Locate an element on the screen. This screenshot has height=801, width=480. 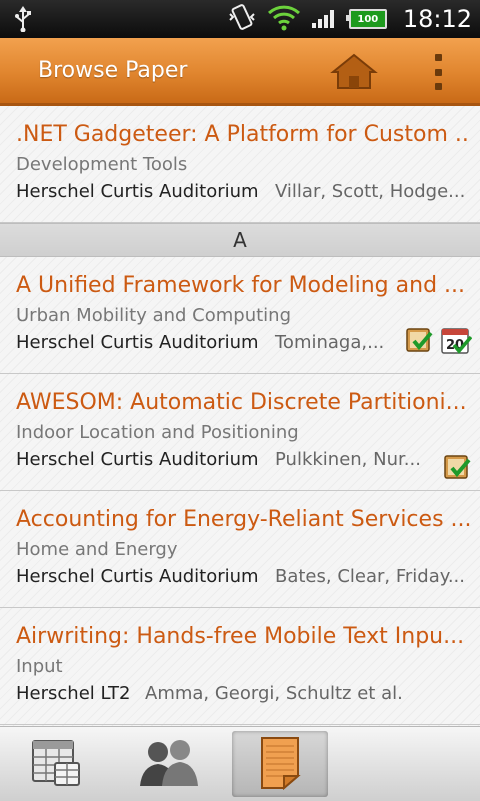
battery-level: 100 is located at coordinates (368, 19).